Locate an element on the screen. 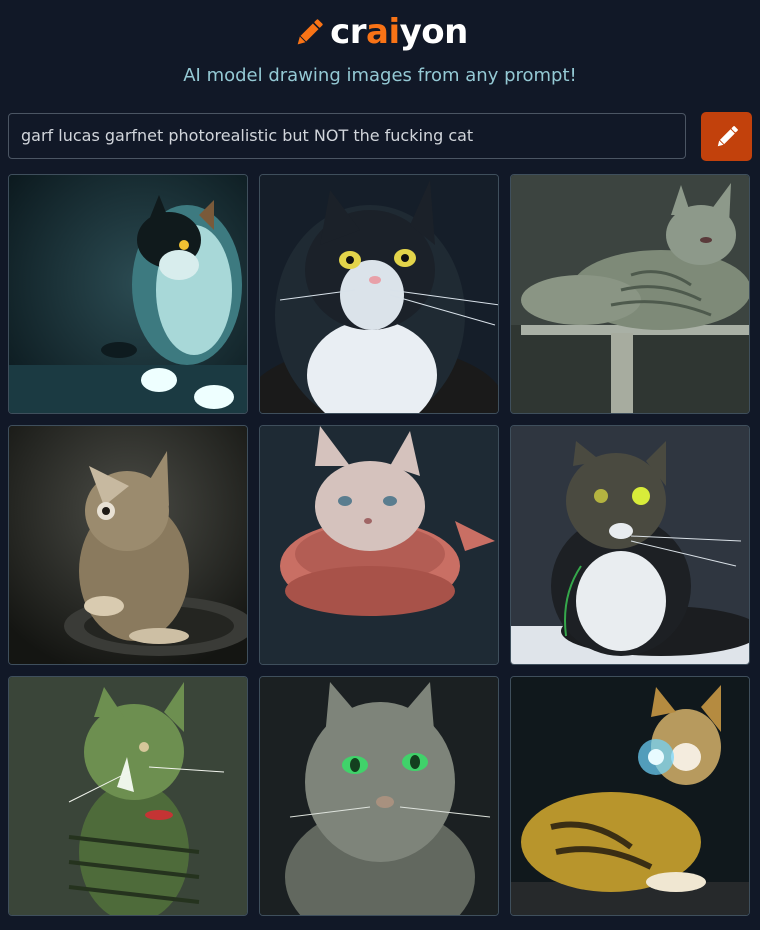 This screenshot has width=760, height=930. logo-wordmark: craiyon is located at coordinates (399, 32).